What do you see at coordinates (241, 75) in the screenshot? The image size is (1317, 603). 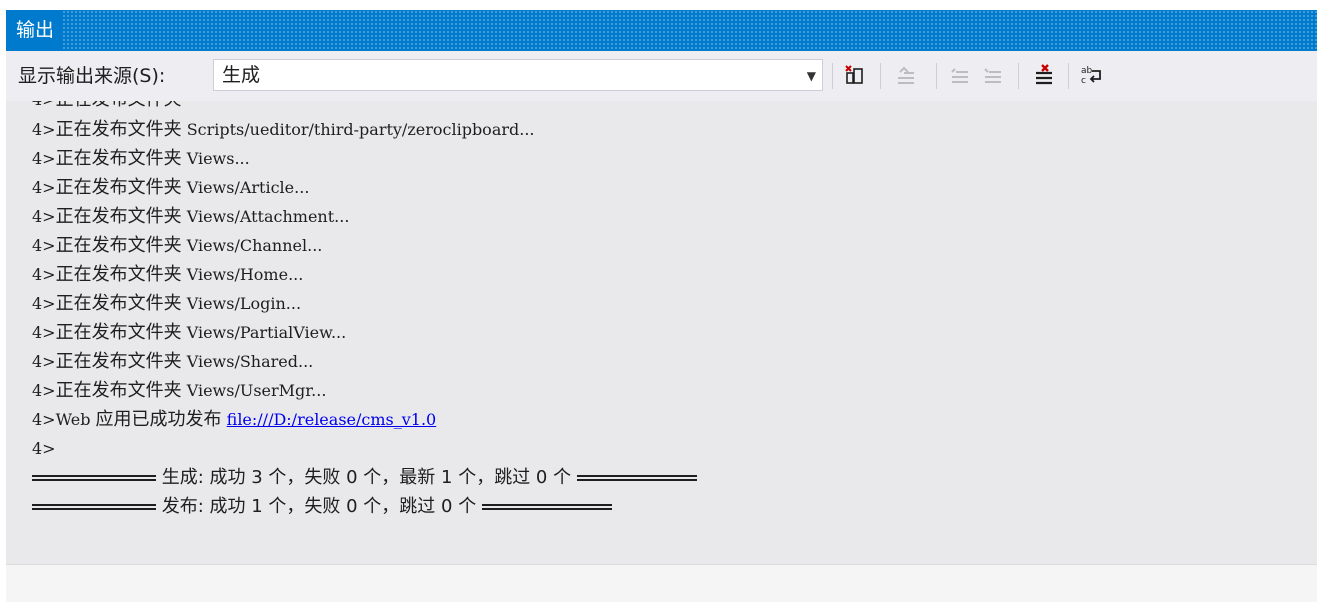 I see `output-source-value: 生成` at bounding box center [241, 75].